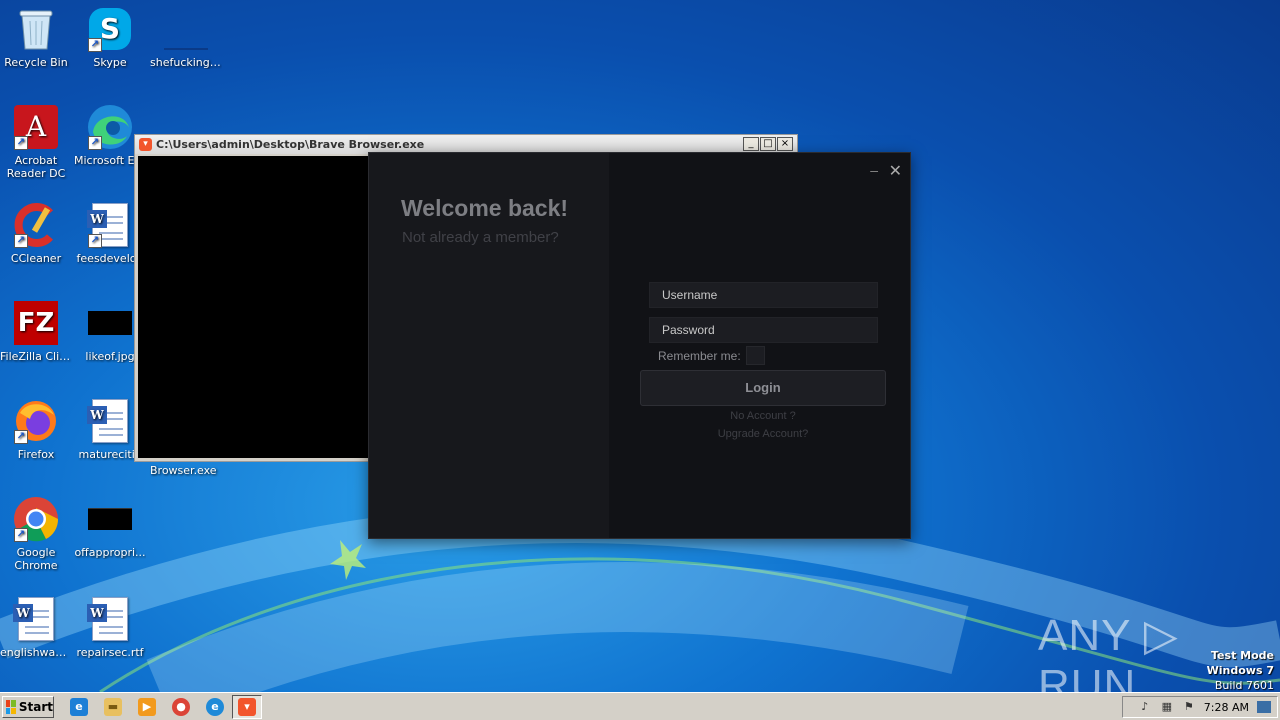 Image resolution: width=1280 pixels, height=720 pixels. Describe the element at coordinates (215, 707) in the screenshot. I see `edge-taskbar-icon: e` at that location.